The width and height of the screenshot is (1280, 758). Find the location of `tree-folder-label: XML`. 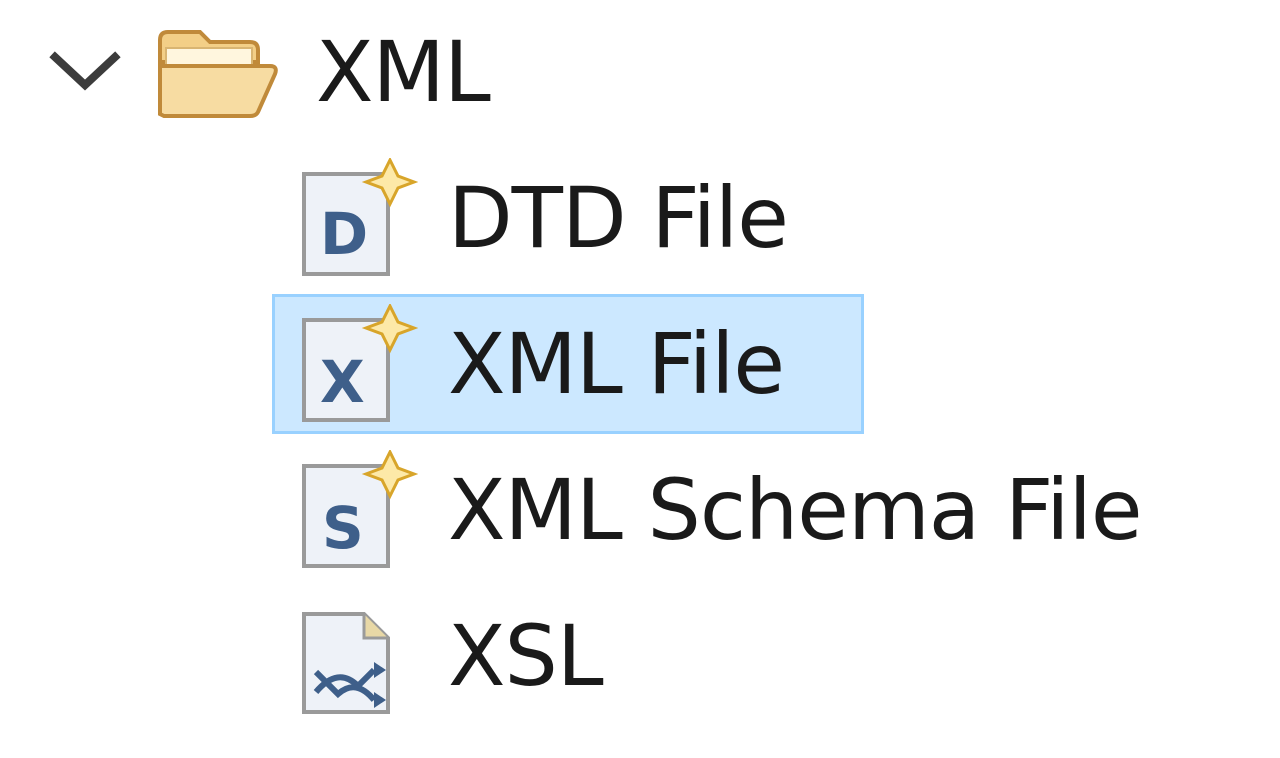

tree-folder-label: XML is located at coordinates (403, 72).